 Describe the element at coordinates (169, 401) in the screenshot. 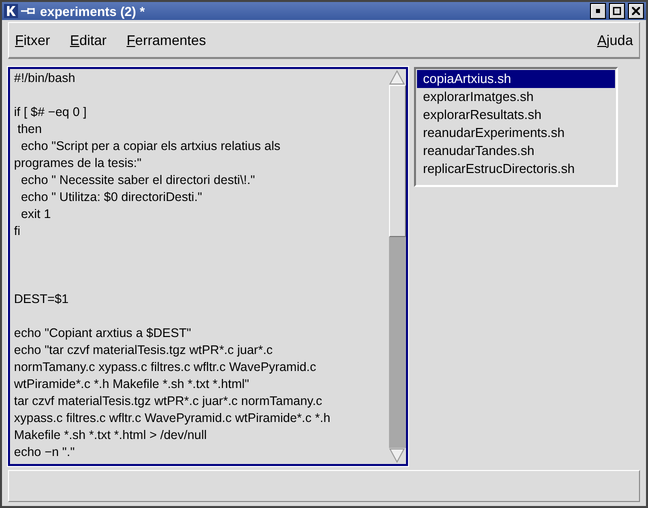

I see `code-line: tar czvf materialTesis.tgz wtPR*.c juar*.c normTamany.c` at that location.